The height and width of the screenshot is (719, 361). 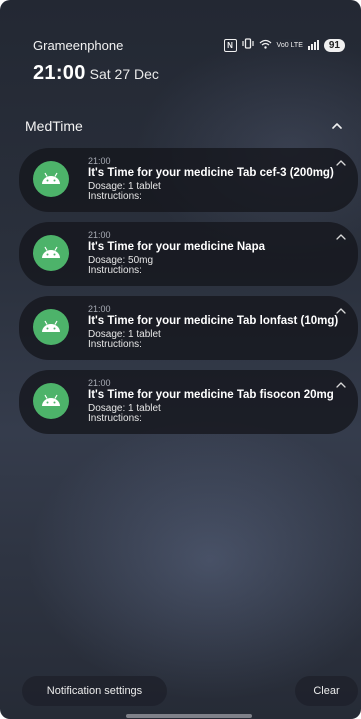 I want to click on clock-date: 21:00 Sat 27 Dec, so click(x=96, y=73).